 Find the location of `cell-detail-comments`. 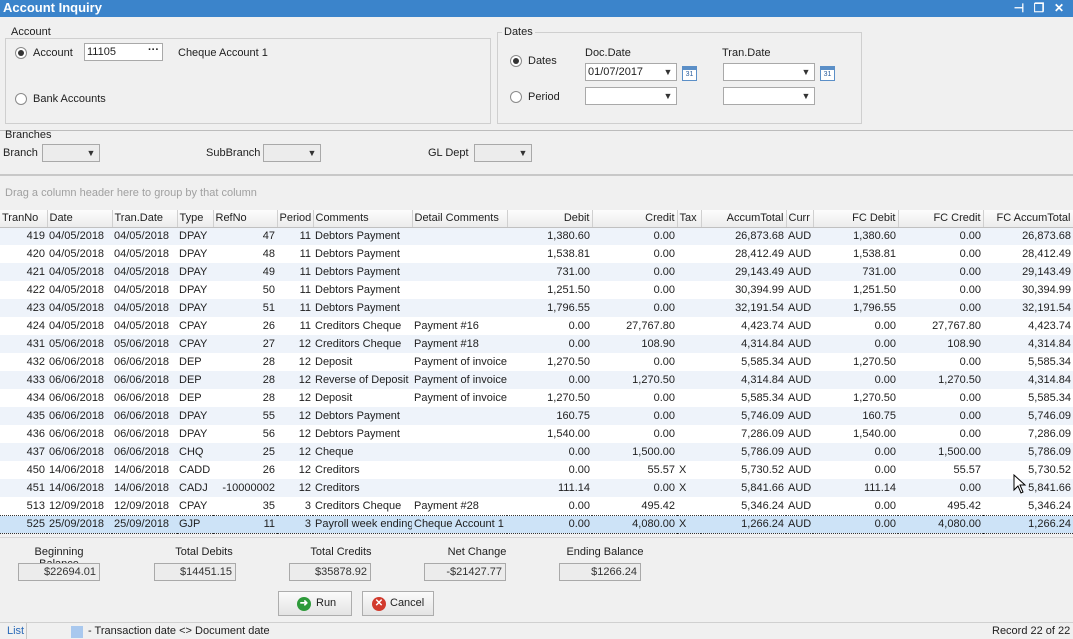

cell-detail-comments is located at coordinates (459, 416).